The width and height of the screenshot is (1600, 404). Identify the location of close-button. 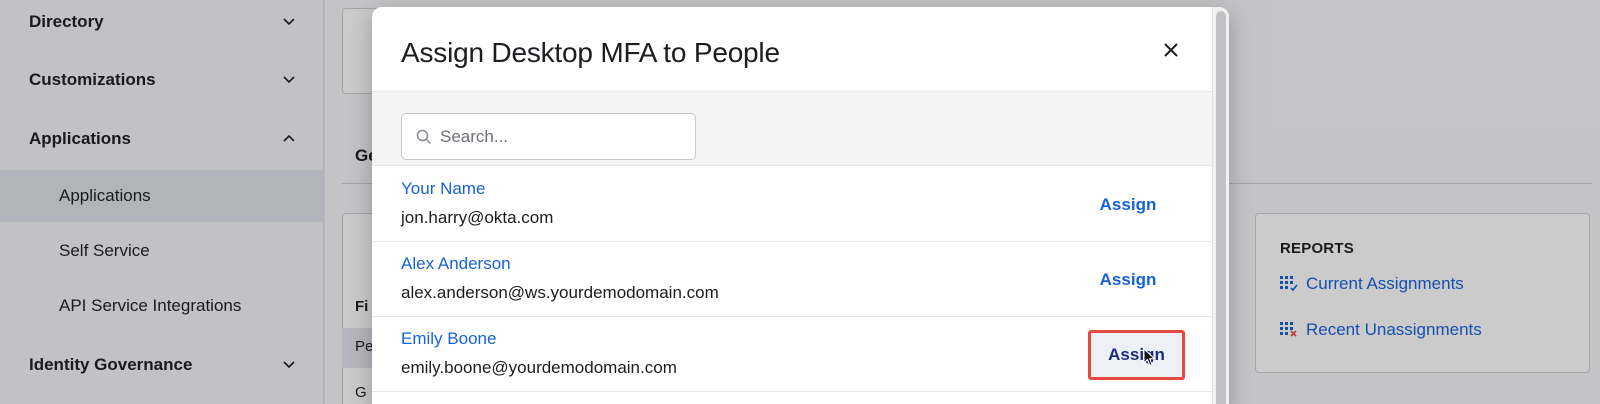
(1171, 50).